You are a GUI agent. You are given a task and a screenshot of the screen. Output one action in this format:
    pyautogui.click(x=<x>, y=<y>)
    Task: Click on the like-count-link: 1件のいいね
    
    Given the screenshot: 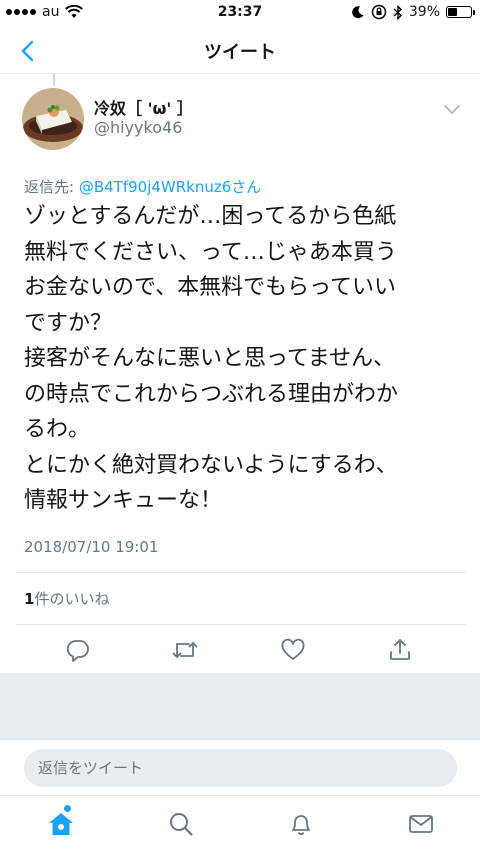 What is the action you would take?
    pyautogui.click(x=66, y=598)
    